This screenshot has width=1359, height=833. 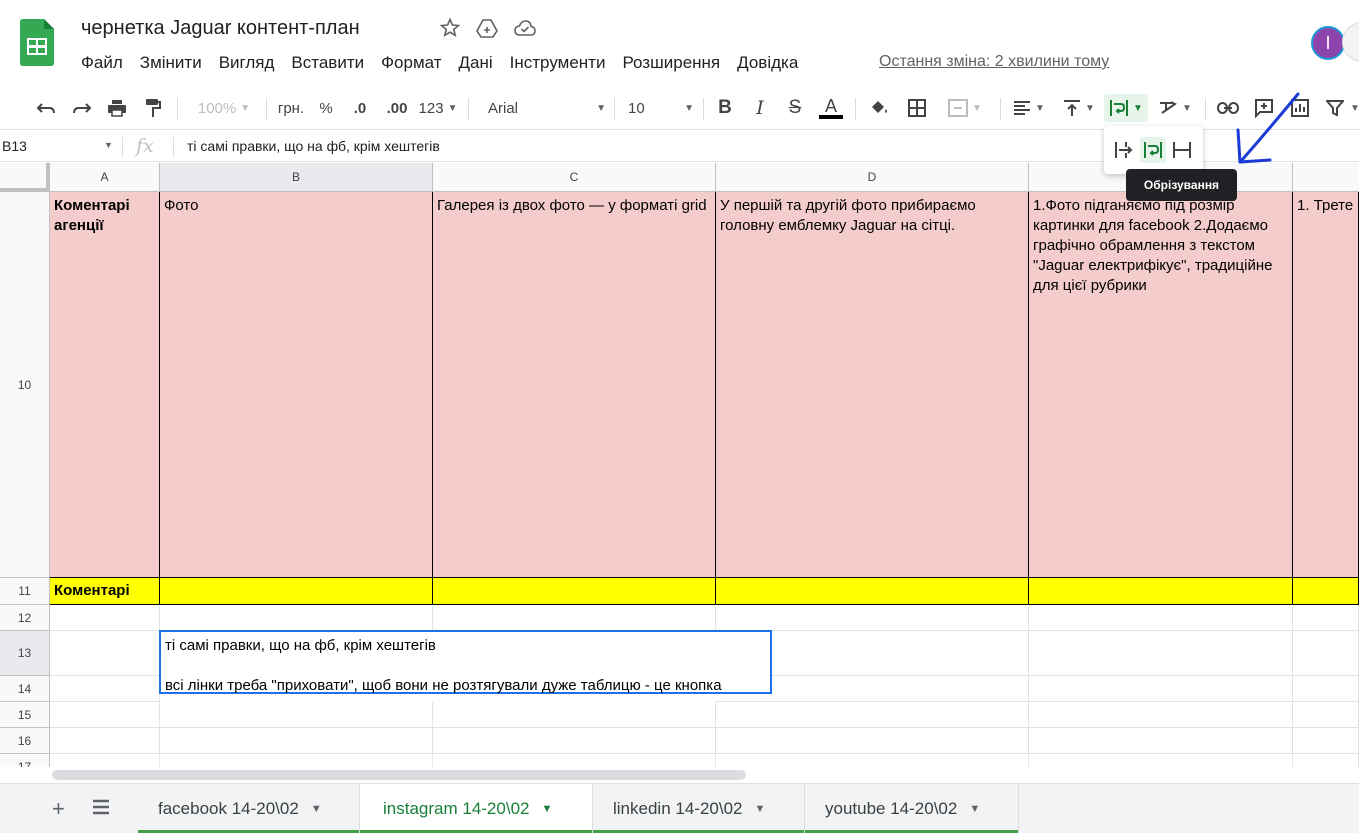 I want to click on sheet-tab-youtube: youtube 14-20\02 ▼, so click(x=912, y=808).